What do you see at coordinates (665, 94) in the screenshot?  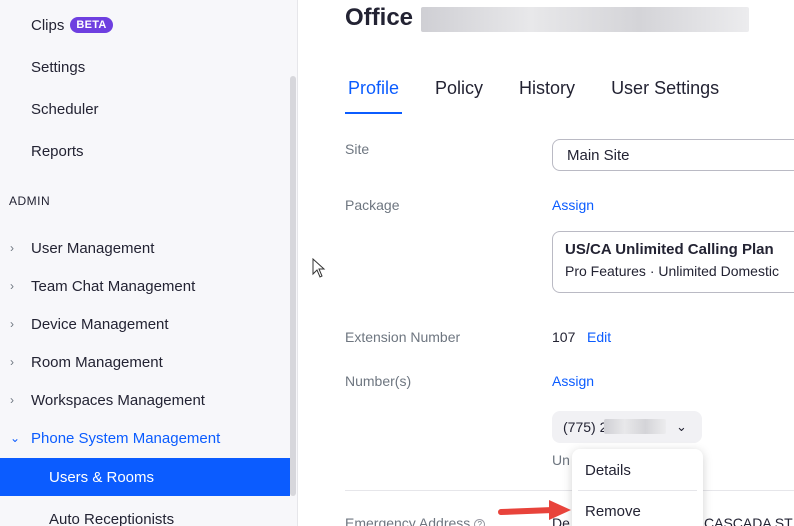 I see `tab-user-settings: User Settings` at bounding box center [665, 94].